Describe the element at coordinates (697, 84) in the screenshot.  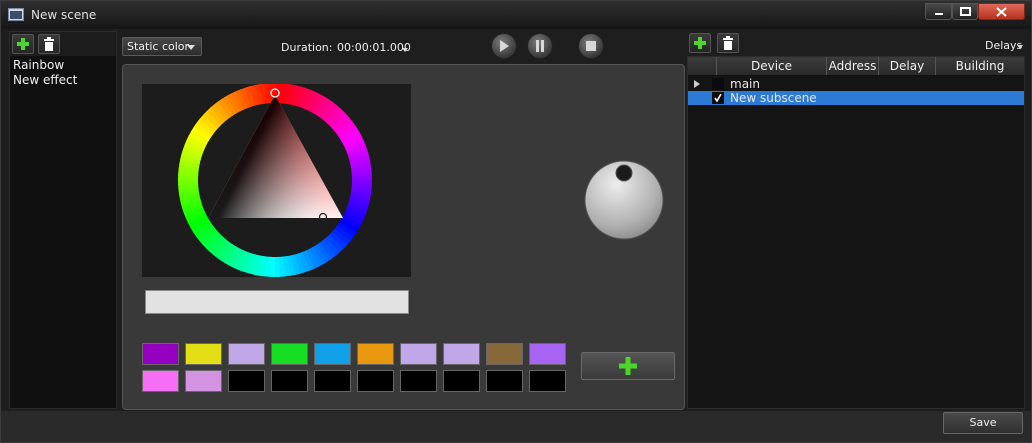
I see `expand-arrow-icon` at that location.